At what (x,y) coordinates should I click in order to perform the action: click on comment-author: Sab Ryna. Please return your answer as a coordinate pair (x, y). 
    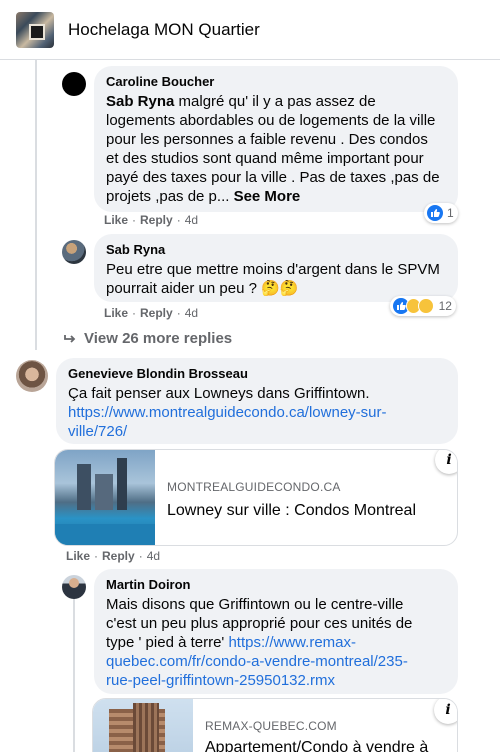
    Looking at the image, I should click on (276, 250).